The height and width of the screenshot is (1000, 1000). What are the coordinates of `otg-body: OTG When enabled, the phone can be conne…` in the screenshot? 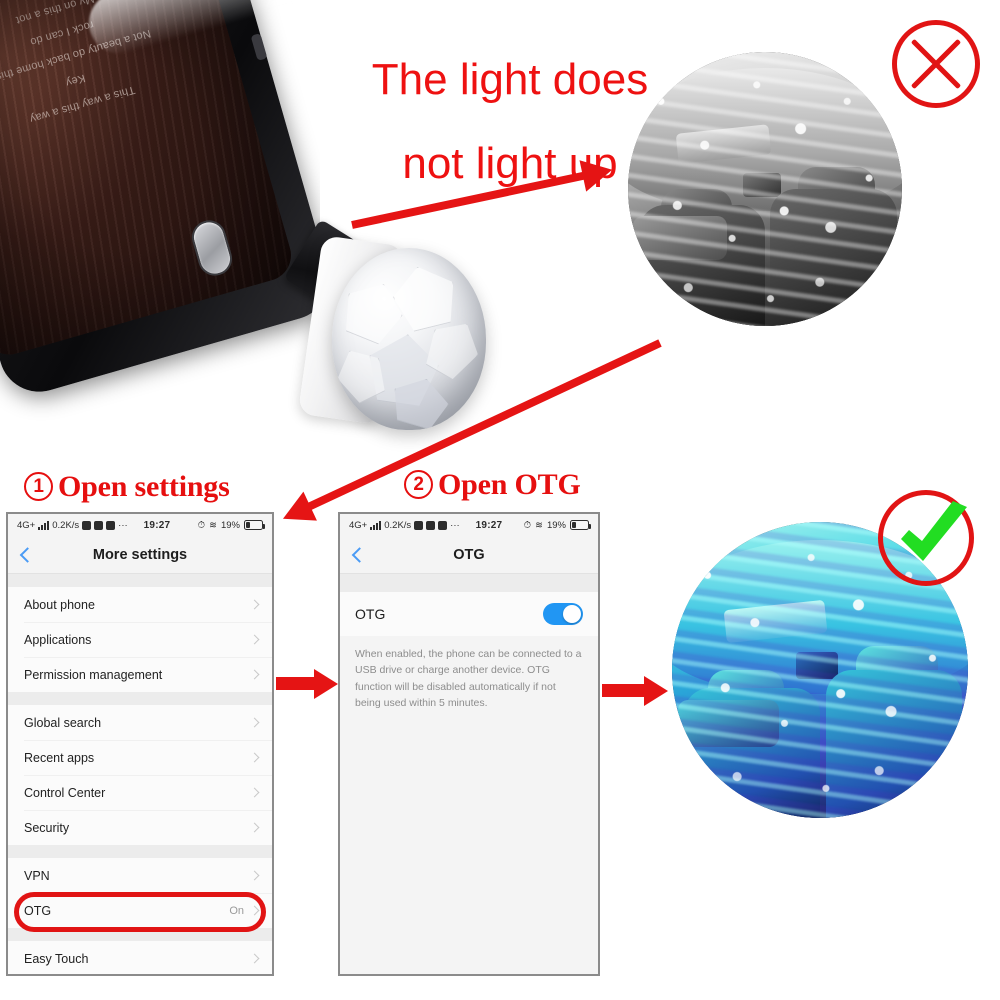 It's located at (469, 774).